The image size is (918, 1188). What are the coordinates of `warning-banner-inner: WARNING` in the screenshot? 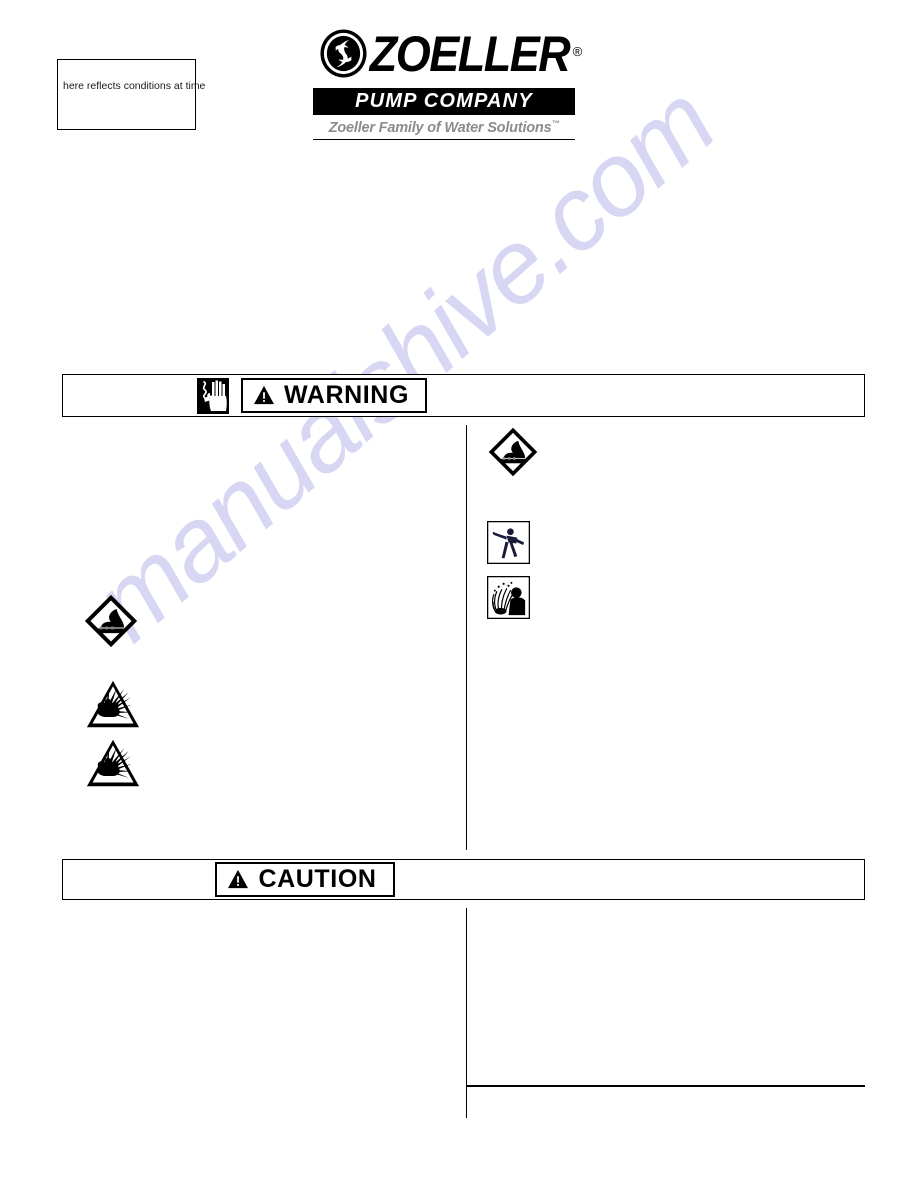 It's located at (463, 395).